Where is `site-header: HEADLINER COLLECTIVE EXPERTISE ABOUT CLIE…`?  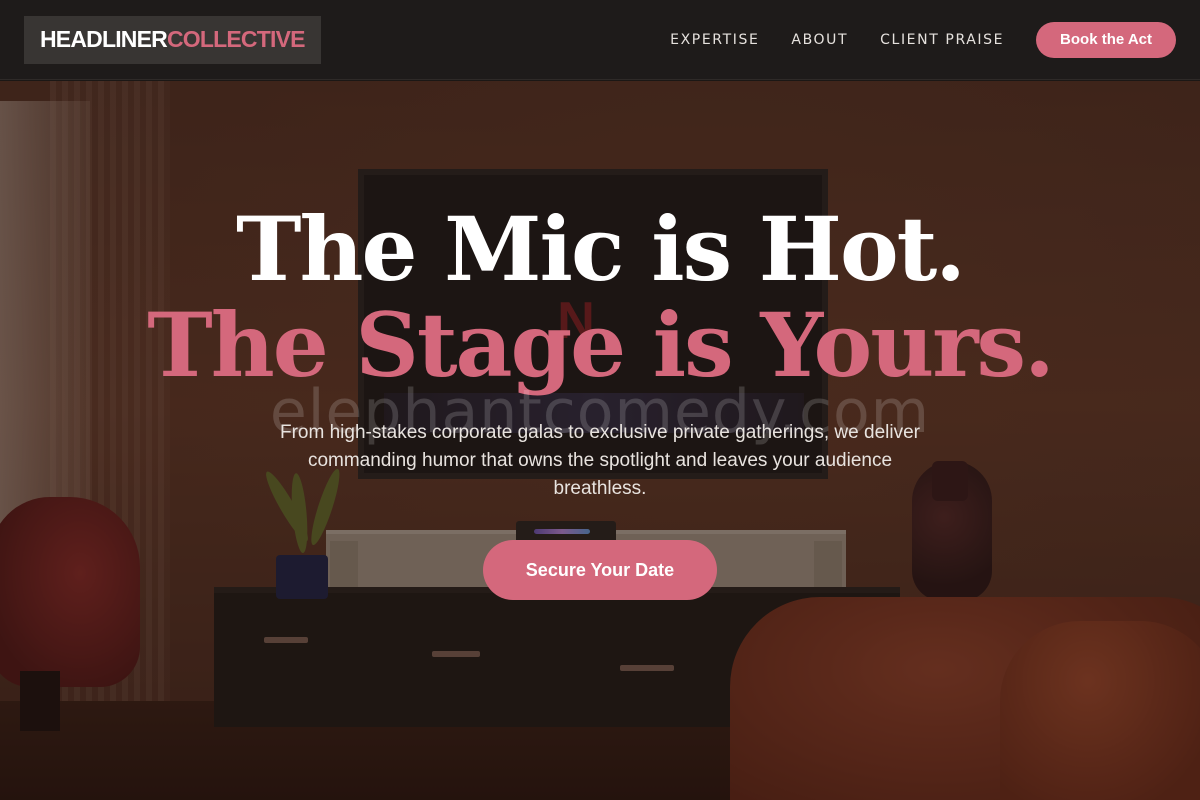 site-header: HEADLINER COLLECTIVE EXPERTISE ABOUT CLIE… is located at coordinates (600, 40).